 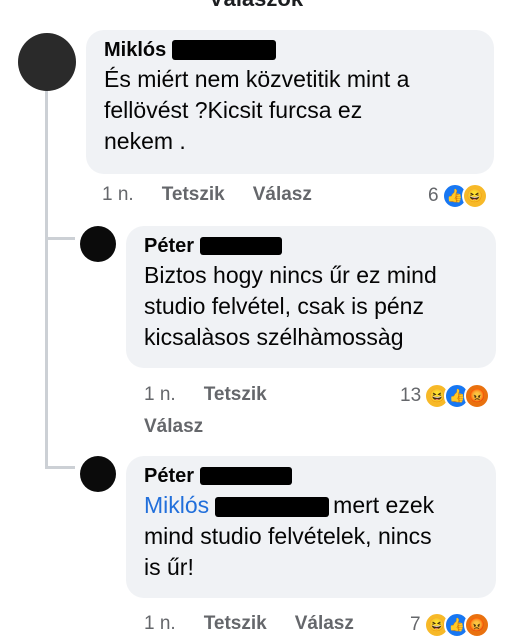 I want to click on comment-line: is űr!, so click(x=169, y=567).